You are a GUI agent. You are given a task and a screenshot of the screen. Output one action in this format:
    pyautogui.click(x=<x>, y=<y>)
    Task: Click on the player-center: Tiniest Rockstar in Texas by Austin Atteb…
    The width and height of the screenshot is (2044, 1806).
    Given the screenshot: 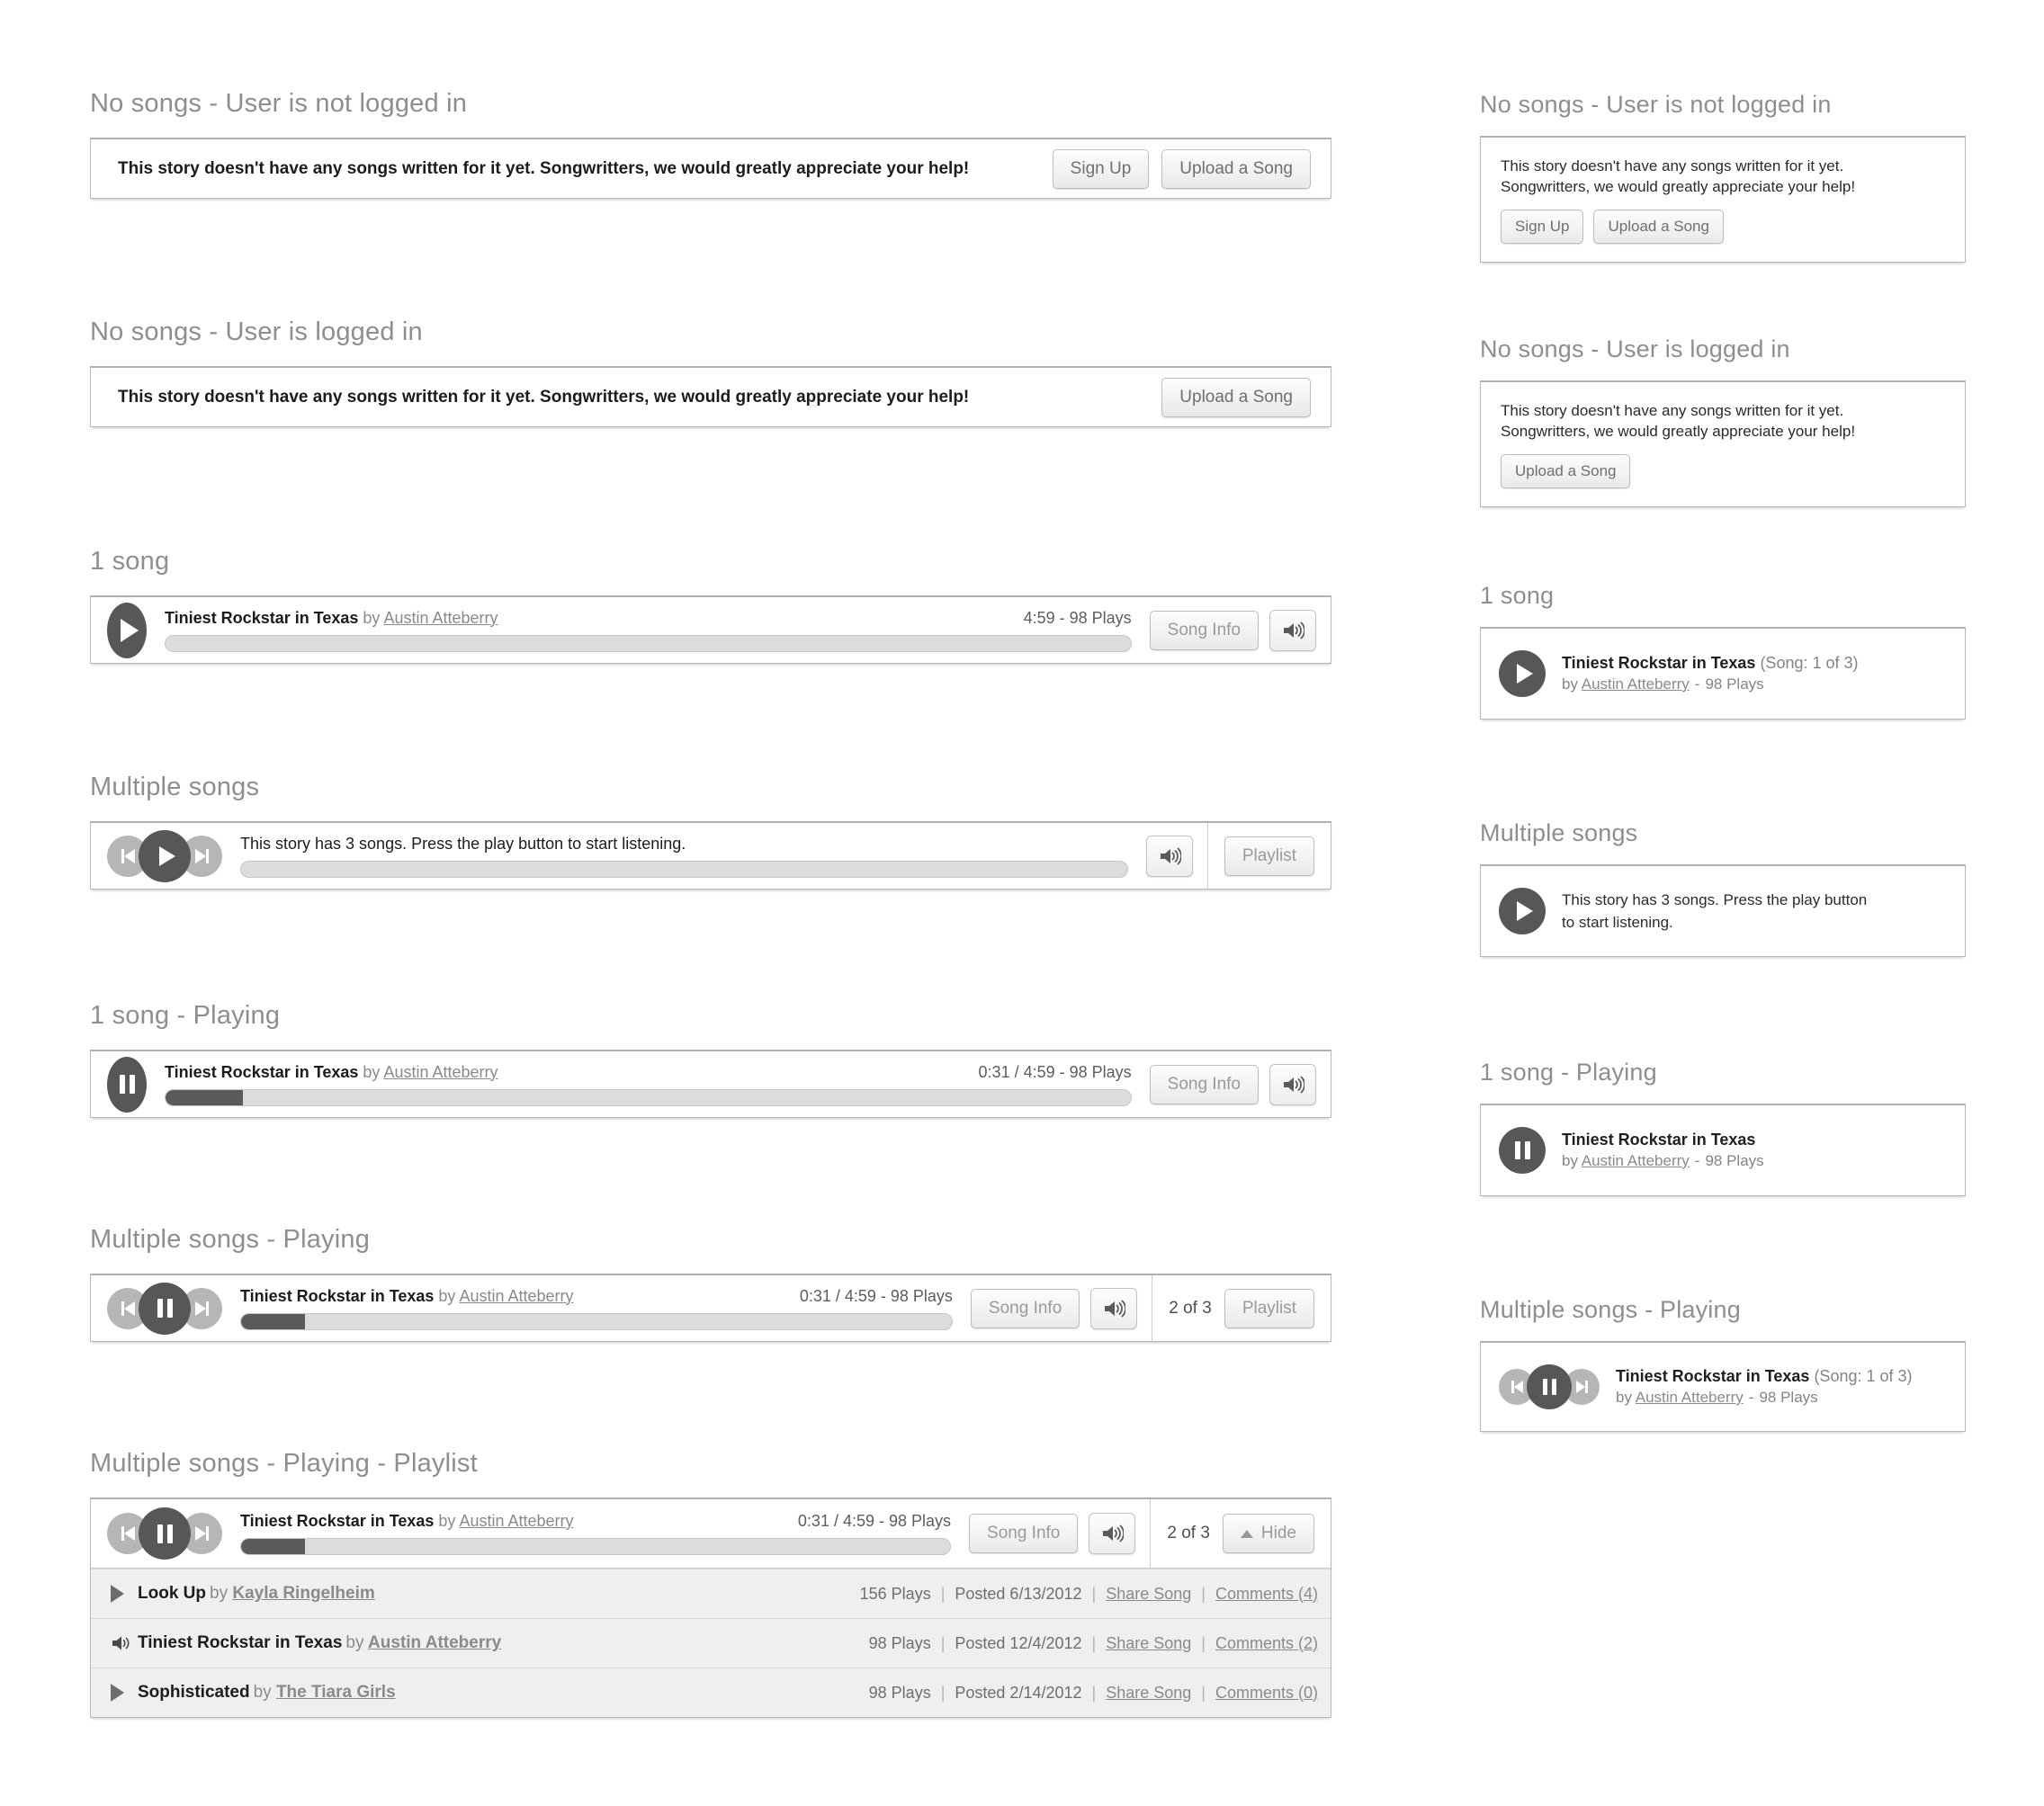 What is the action you would take?
    pyautogui.click(x=596, y=1534)
    